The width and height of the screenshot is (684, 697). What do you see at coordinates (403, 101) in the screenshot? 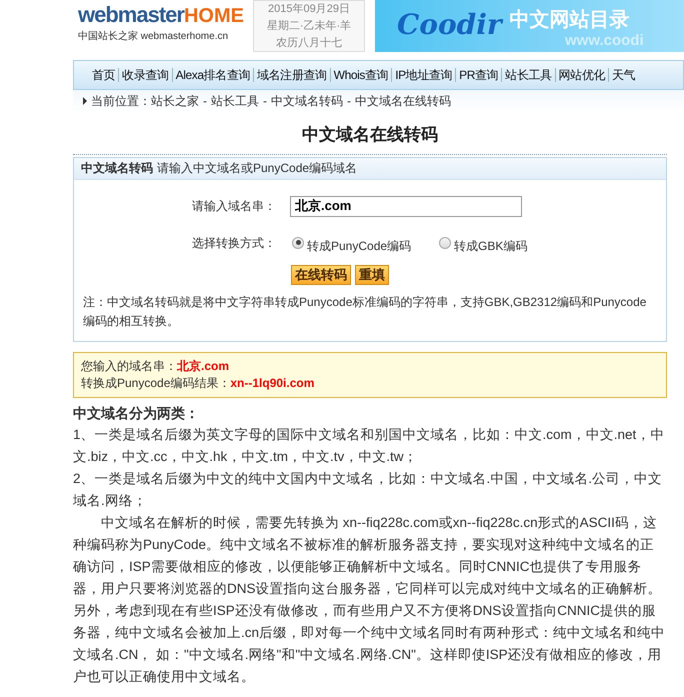
I see `breadcrumb-link: 中文域名在线转码` at bounding box center [403, 101].